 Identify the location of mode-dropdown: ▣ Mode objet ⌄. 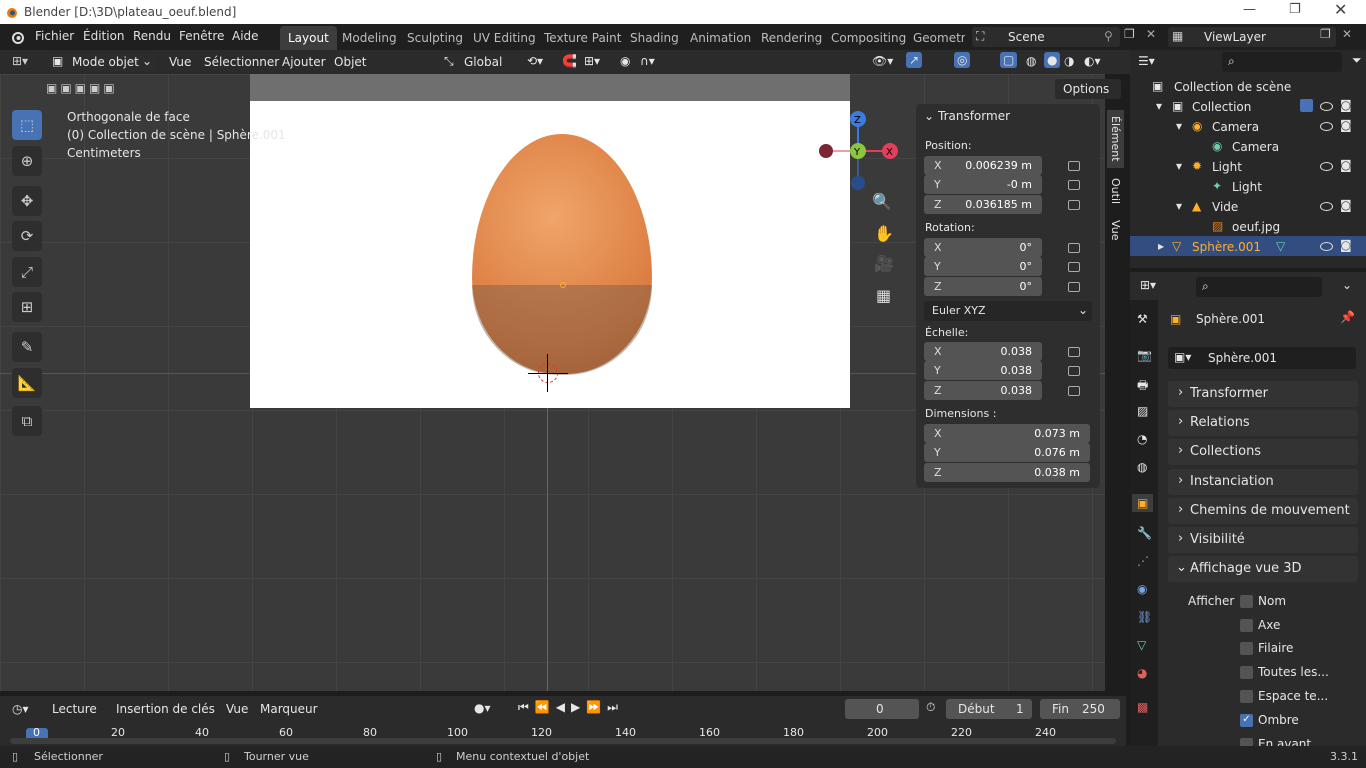
(102, 62).